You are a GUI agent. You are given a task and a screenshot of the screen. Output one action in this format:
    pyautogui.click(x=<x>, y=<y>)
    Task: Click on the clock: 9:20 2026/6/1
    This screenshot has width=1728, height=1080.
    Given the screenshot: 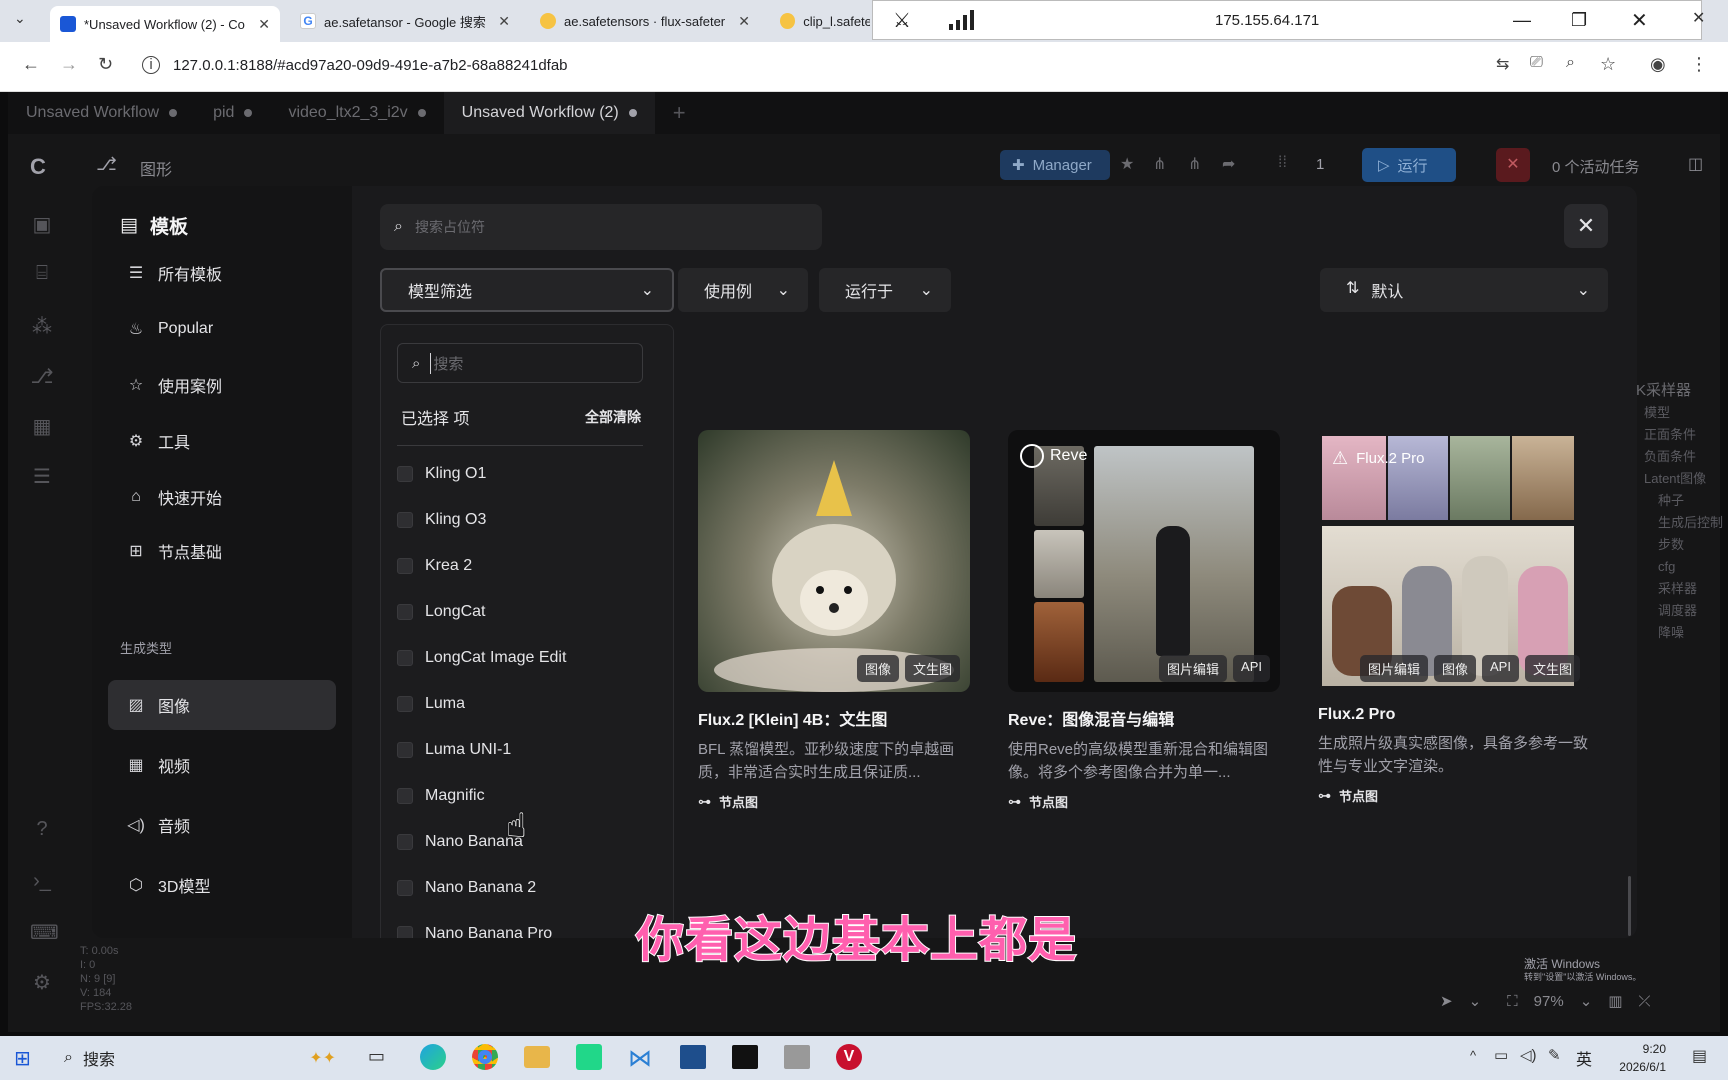 What is the action you would take?
    pyautogui.click(x=1636, y=1058)
    